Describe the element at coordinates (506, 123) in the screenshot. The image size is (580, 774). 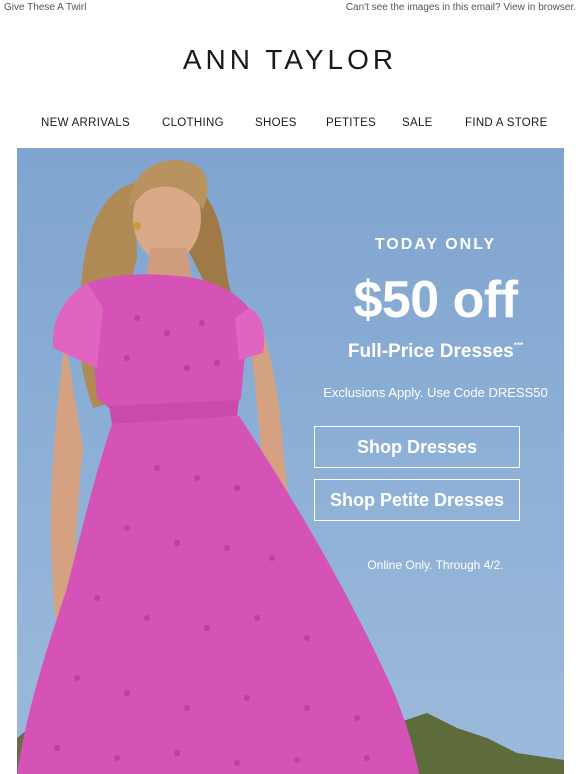
I see `nav-item-find-a-store: FIND A STORE` at that location.